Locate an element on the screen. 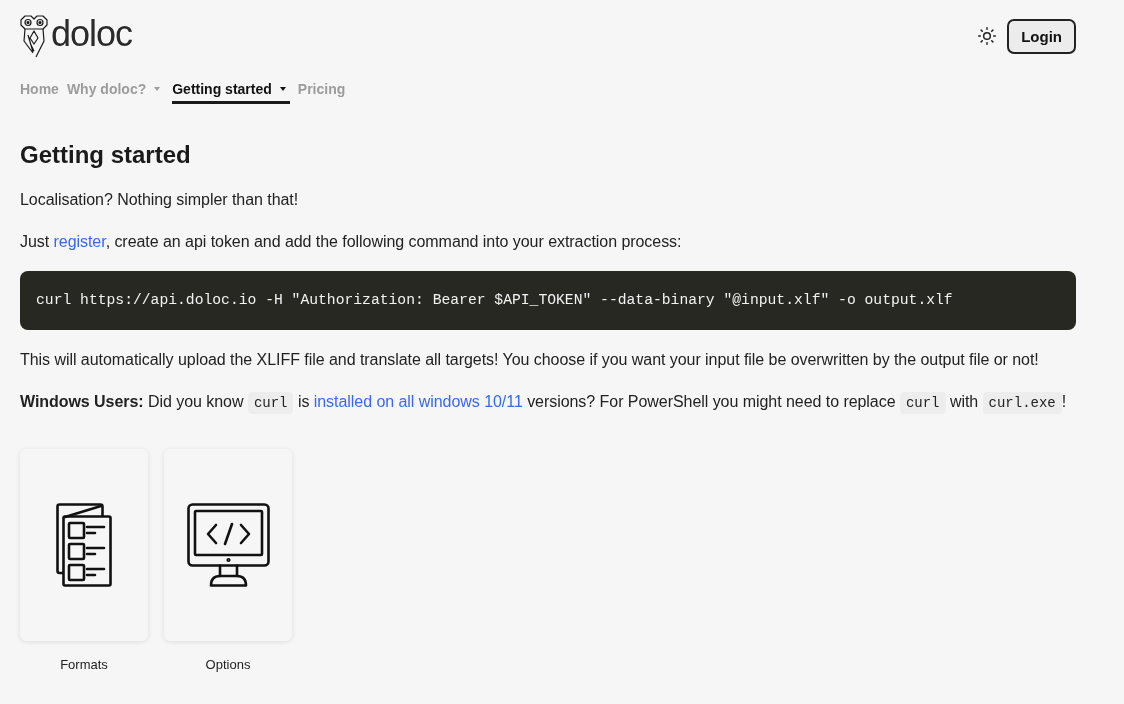 The width and height of the screenshot is (1124, 704). link: register is located at coordinates (79, 241).